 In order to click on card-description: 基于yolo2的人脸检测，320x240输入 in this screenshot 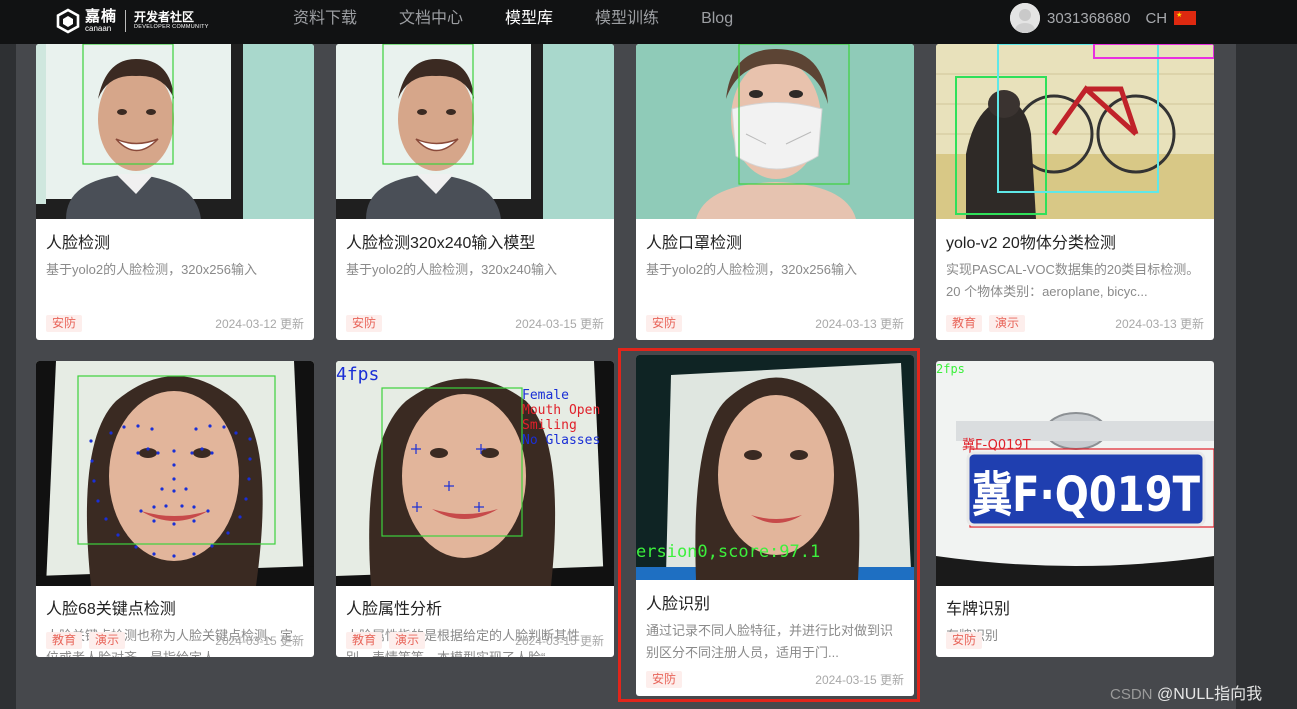, I will do `click(451, 269)`.